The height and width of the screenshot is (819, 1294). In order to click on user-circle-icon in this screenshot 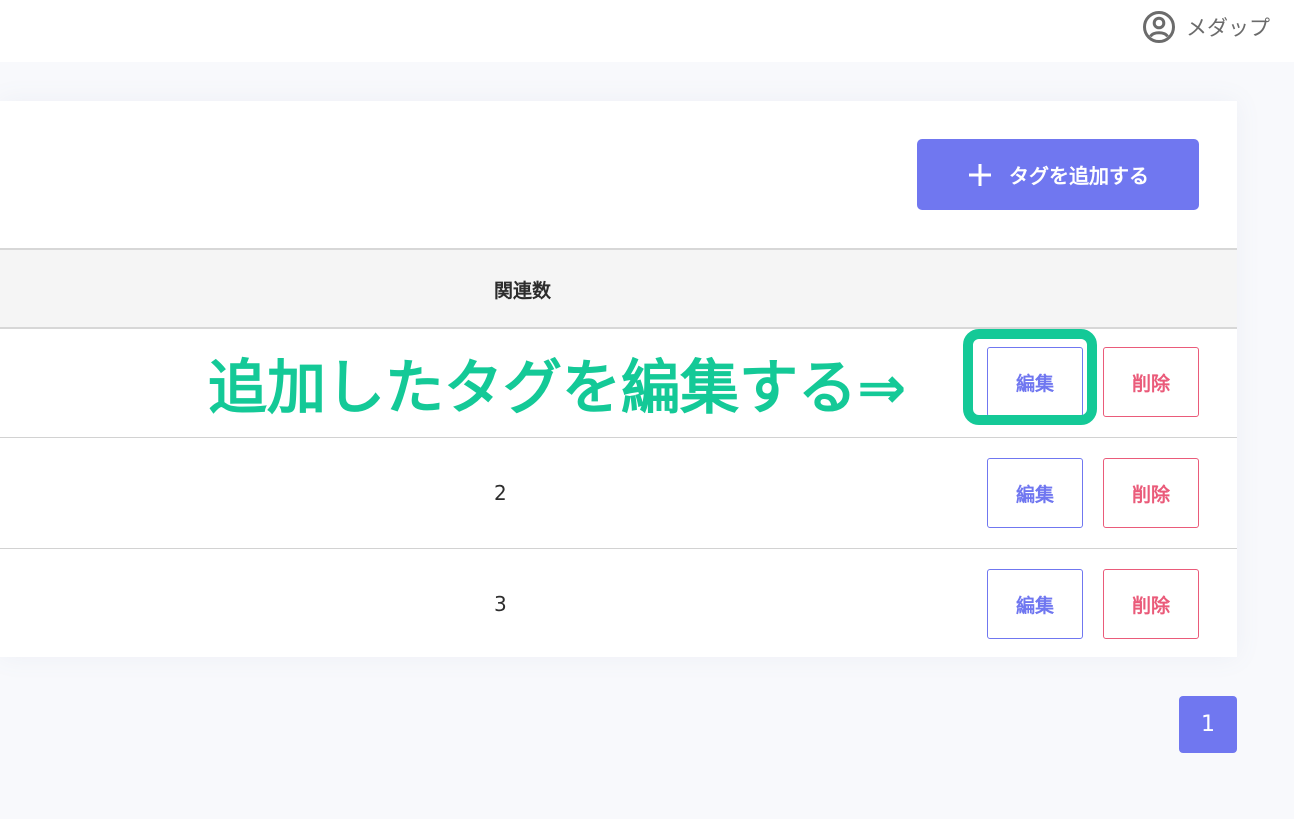, I will do `click(1159, 27)`.